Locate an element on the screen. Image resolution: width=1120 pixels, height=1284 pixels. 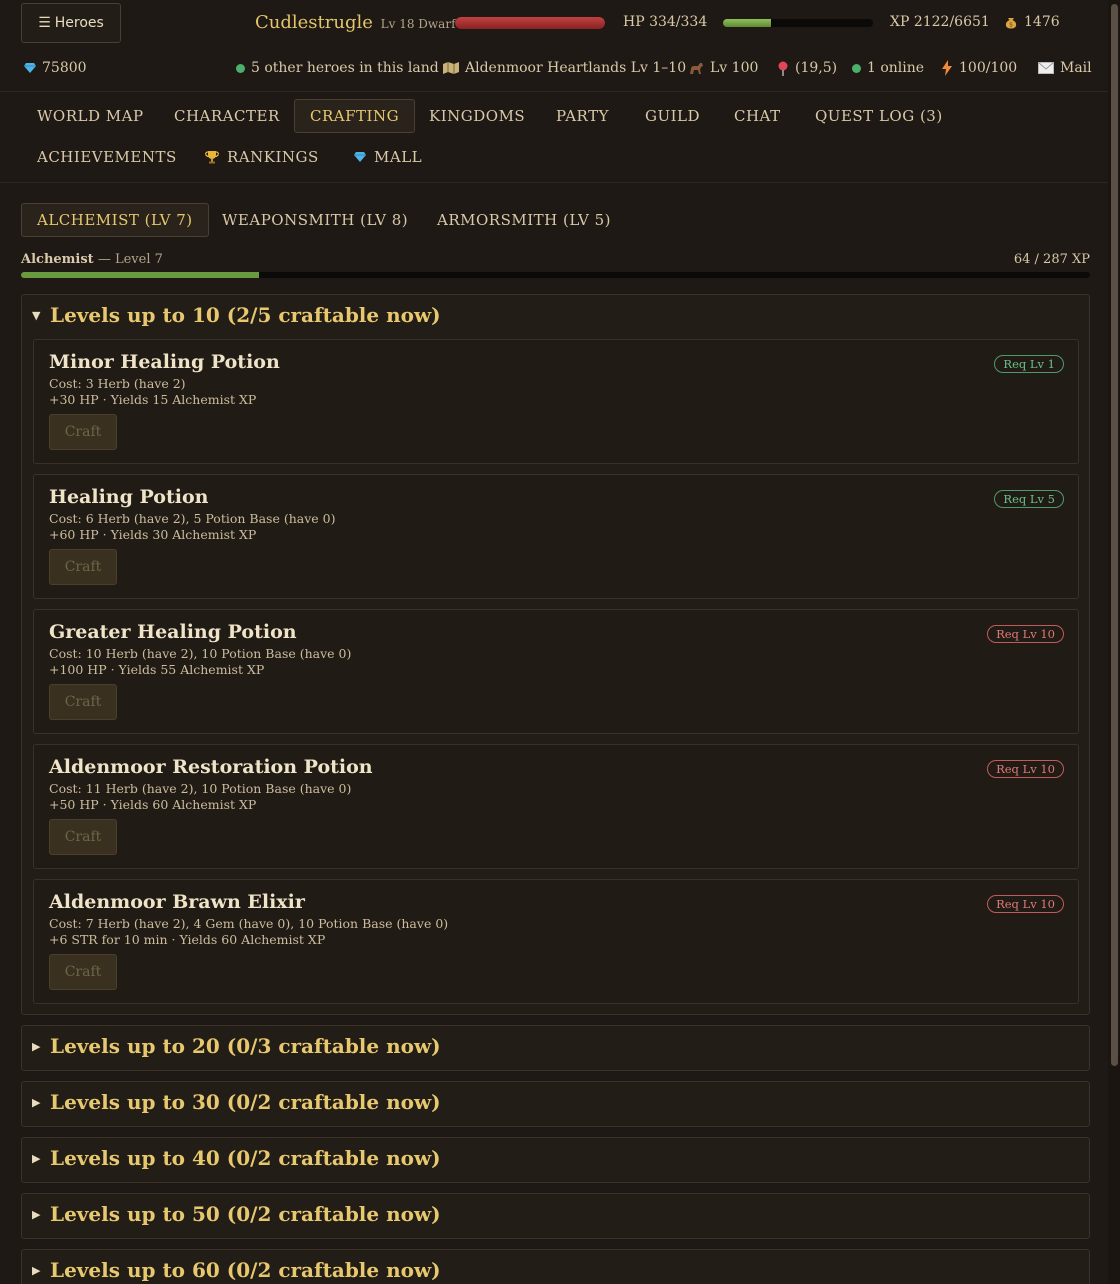
pin-icon is located at coordinates (783, 68).